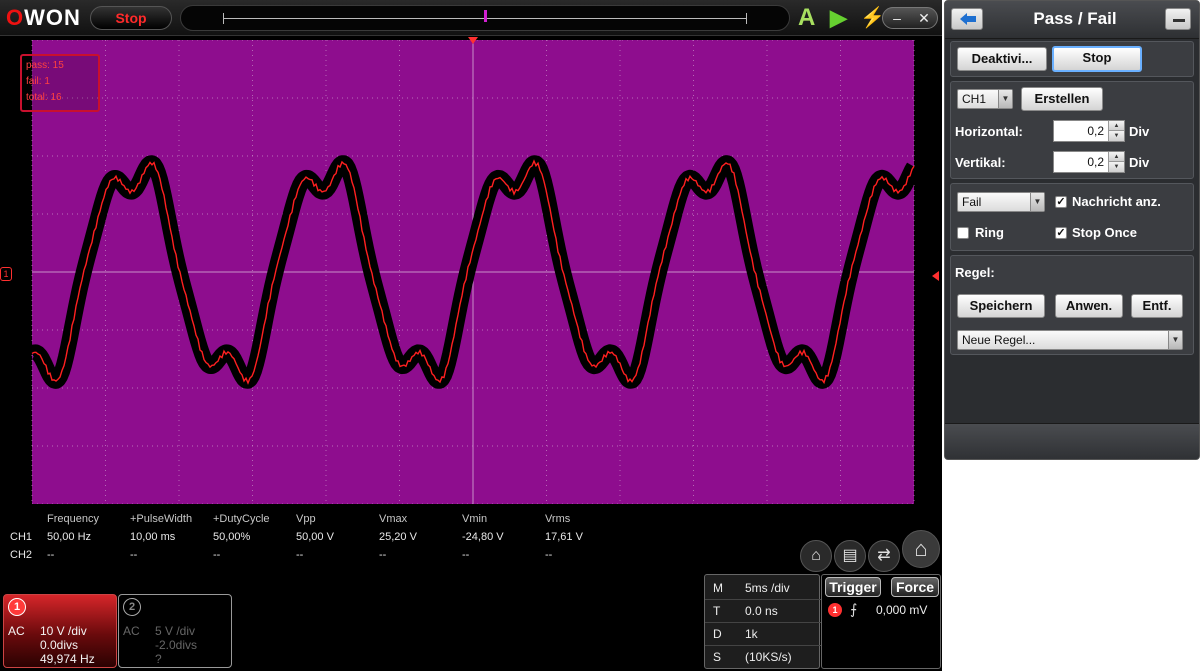 The width and height of the screenshot is (1200, 671). I want to click on rule-label: Regel:, so click(975, 272).